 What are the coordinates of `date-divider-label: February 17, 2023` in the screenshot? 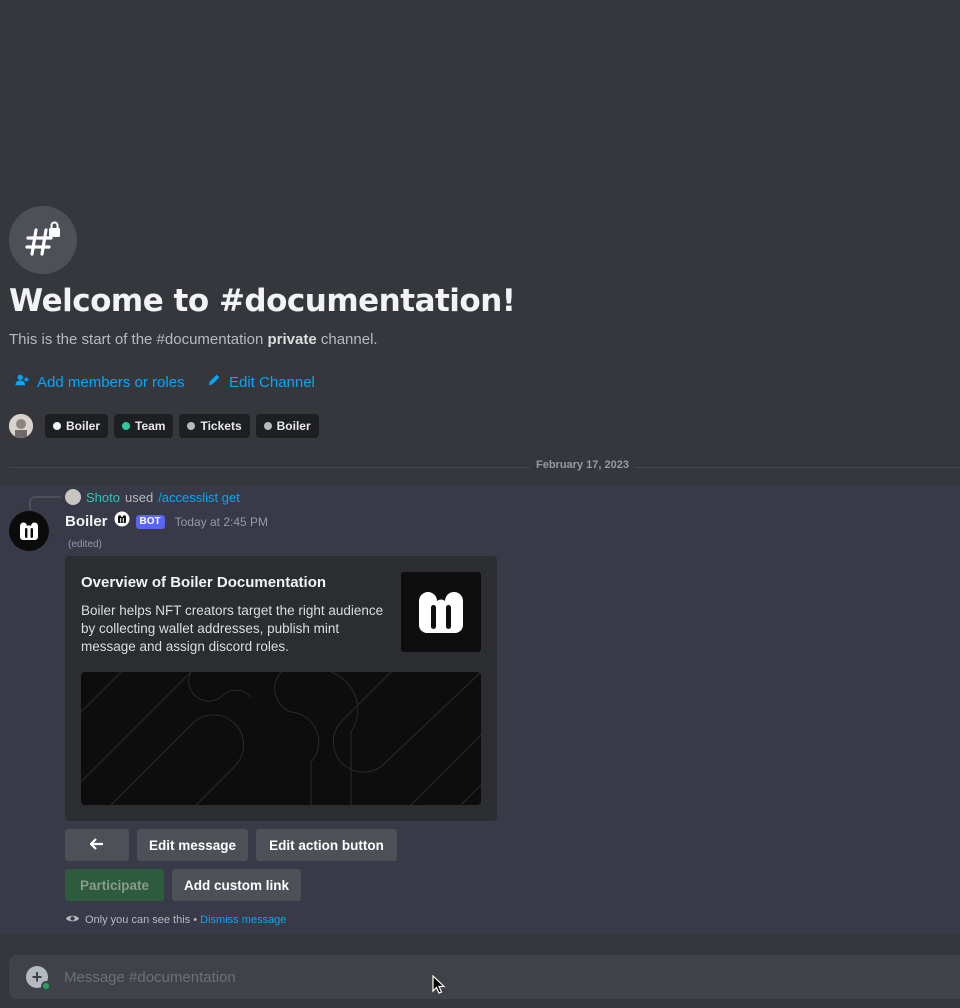 It's located at (582, 465).